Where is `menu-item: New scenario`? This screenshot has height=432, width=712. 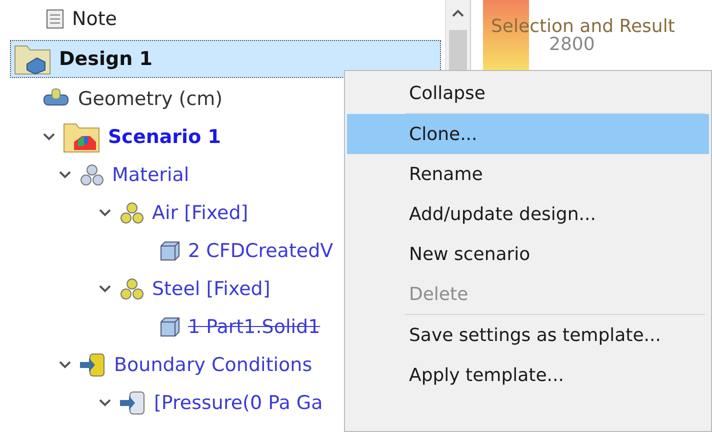 menu-item: New scenario is located at coordinates (528, 254).